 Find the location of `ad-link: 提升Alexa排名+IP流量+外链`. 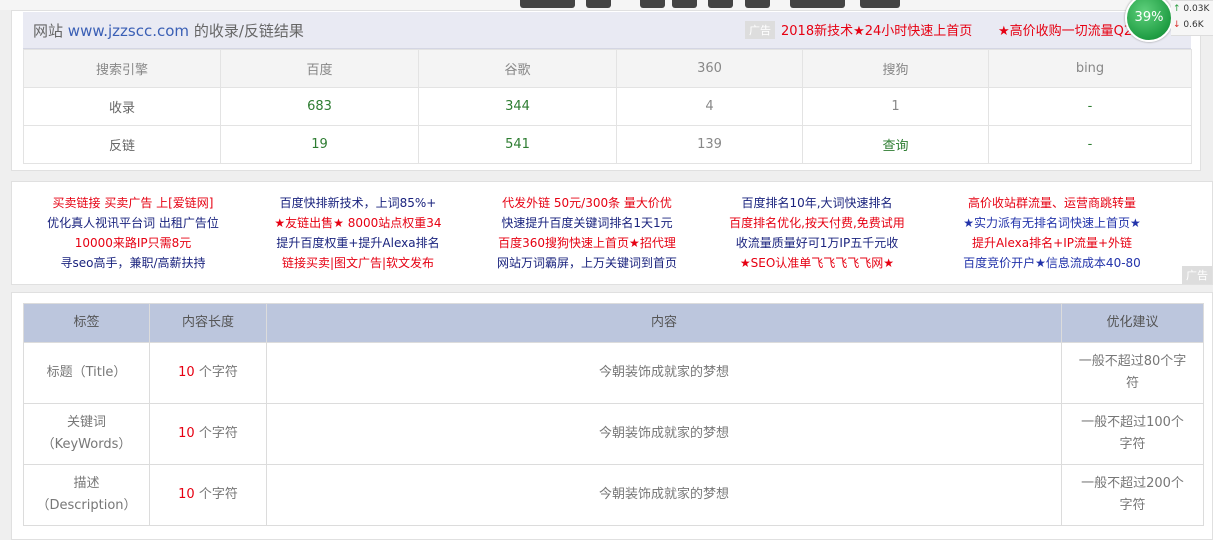

ad-link: 提升Alexa排名+IP流量+外链 is located at coordinates (1052, 243).